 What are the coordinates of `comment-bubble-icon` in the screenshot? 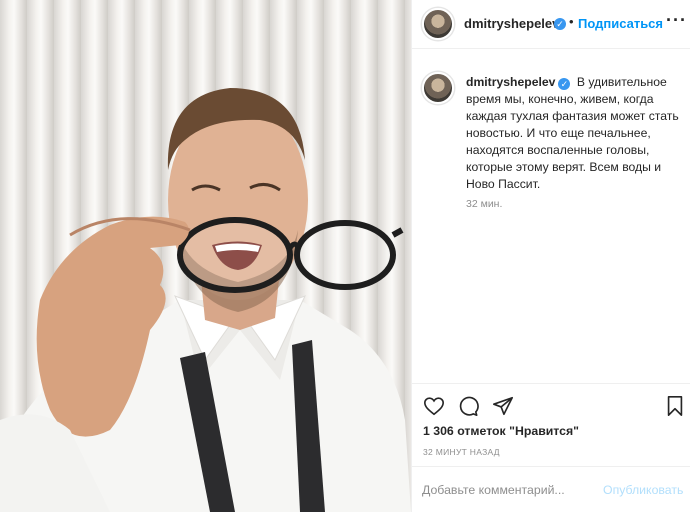 It's located at (468, 406).